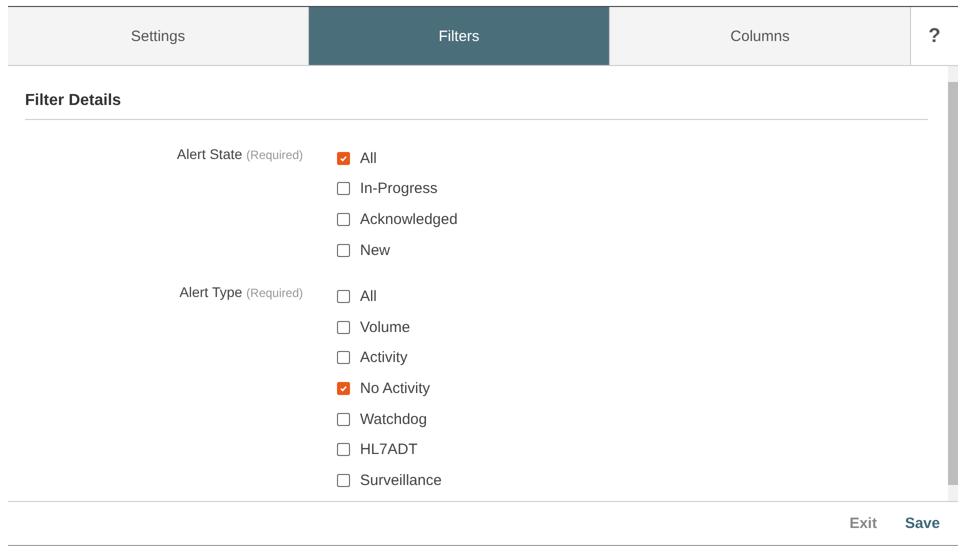  I want to click on footer-button: Save, so click(922, 523).